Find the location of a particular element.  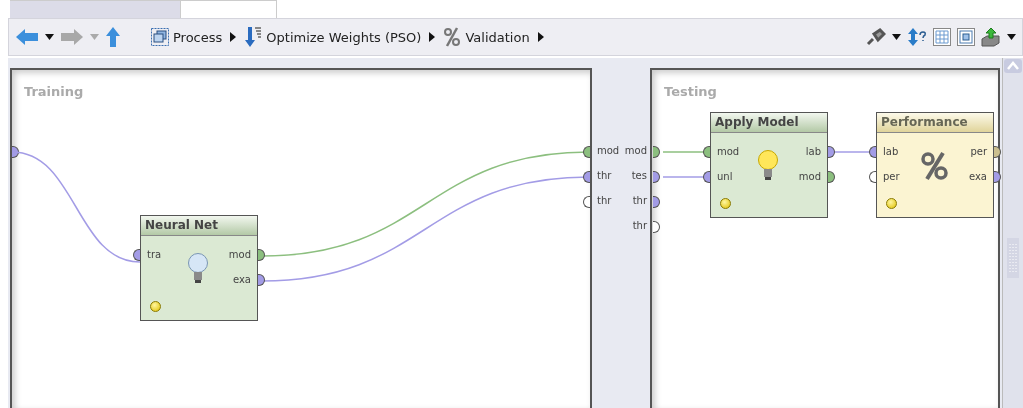

breadcrumb-link: Validation is located at coordinates (486, 37).